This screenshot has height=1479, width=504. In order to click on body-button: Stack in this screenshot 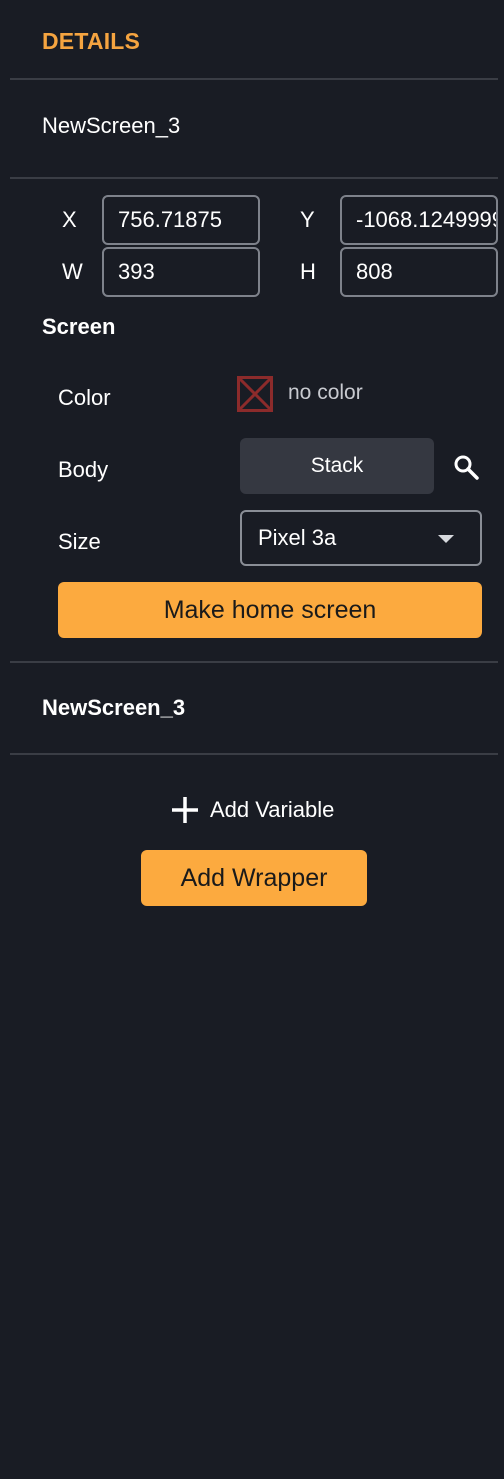, I will do `click(337, 466)`.